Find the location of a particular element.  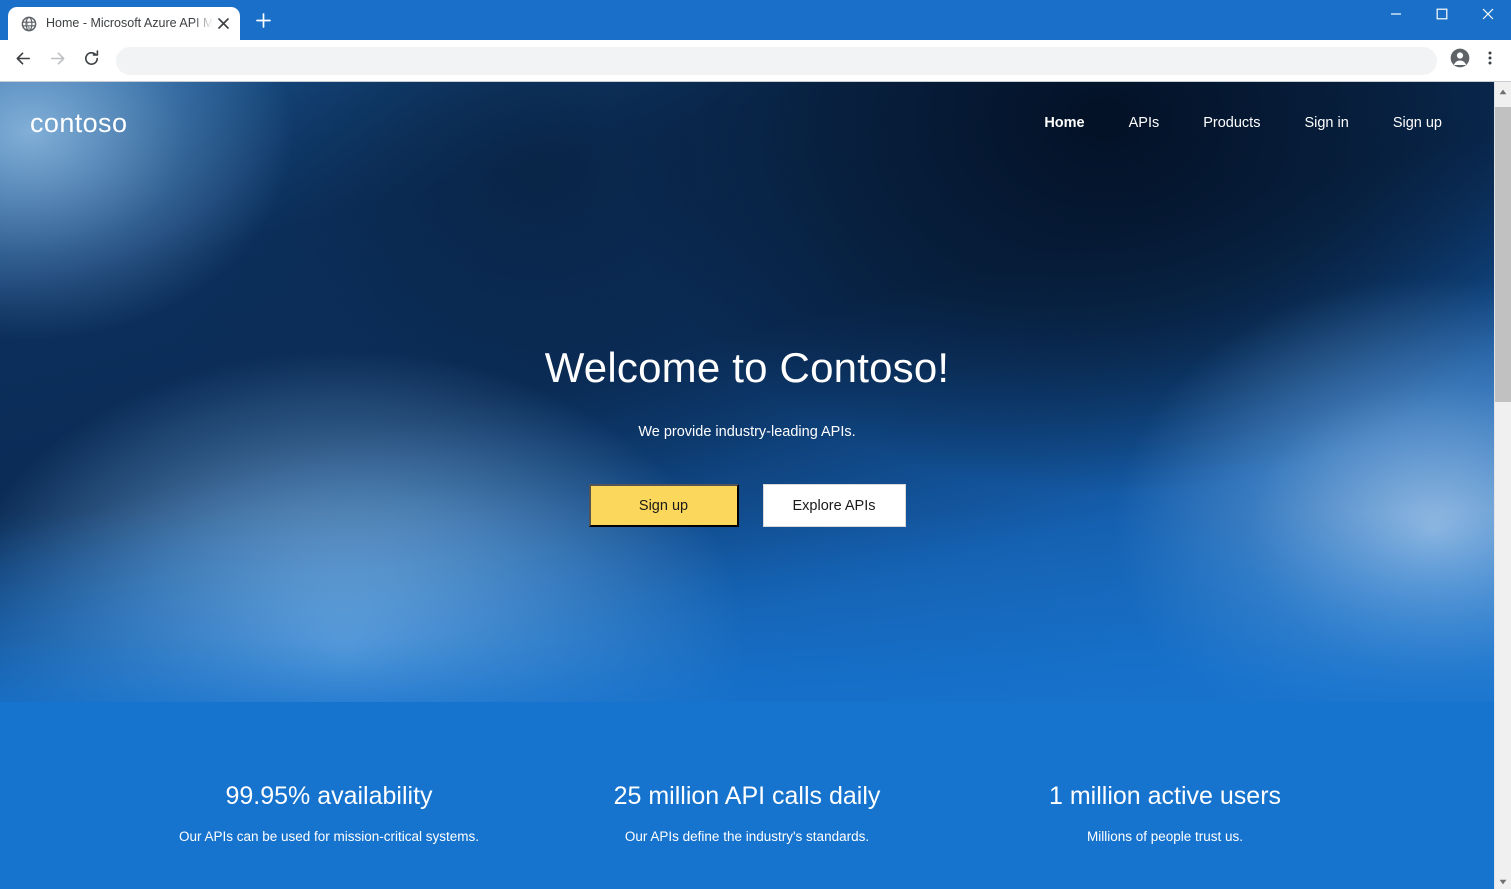

plus-icon is located at coordinates (263, 23).